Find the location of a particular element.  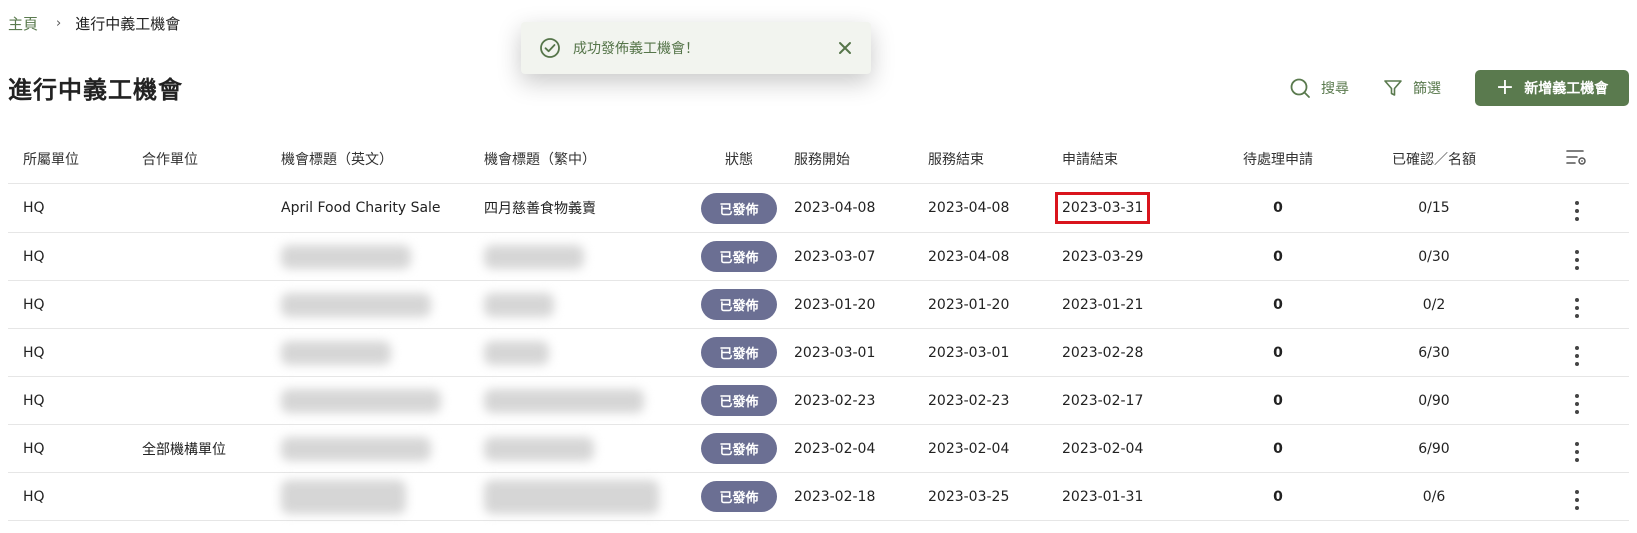

cell-apply-end: 2023-01-31 is located at coordinates (1137, 496).